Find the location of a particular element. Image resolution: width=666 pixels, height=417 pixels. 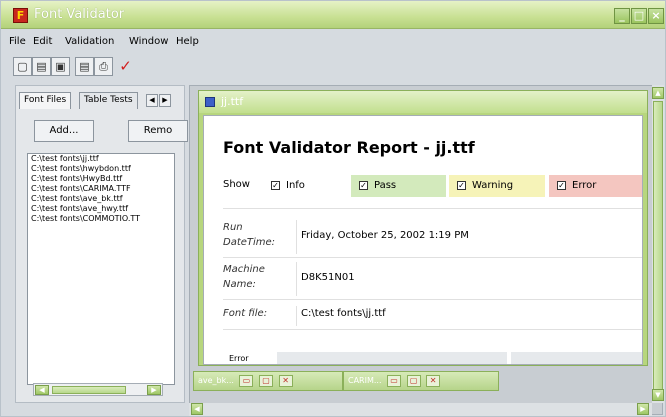

remove-button: Remo is located at coordinates (158, 131).